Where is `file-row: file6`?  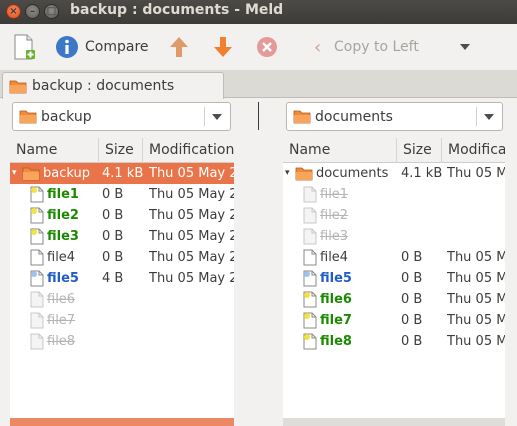
file-row: file6 is located at coordinates (122, 299).